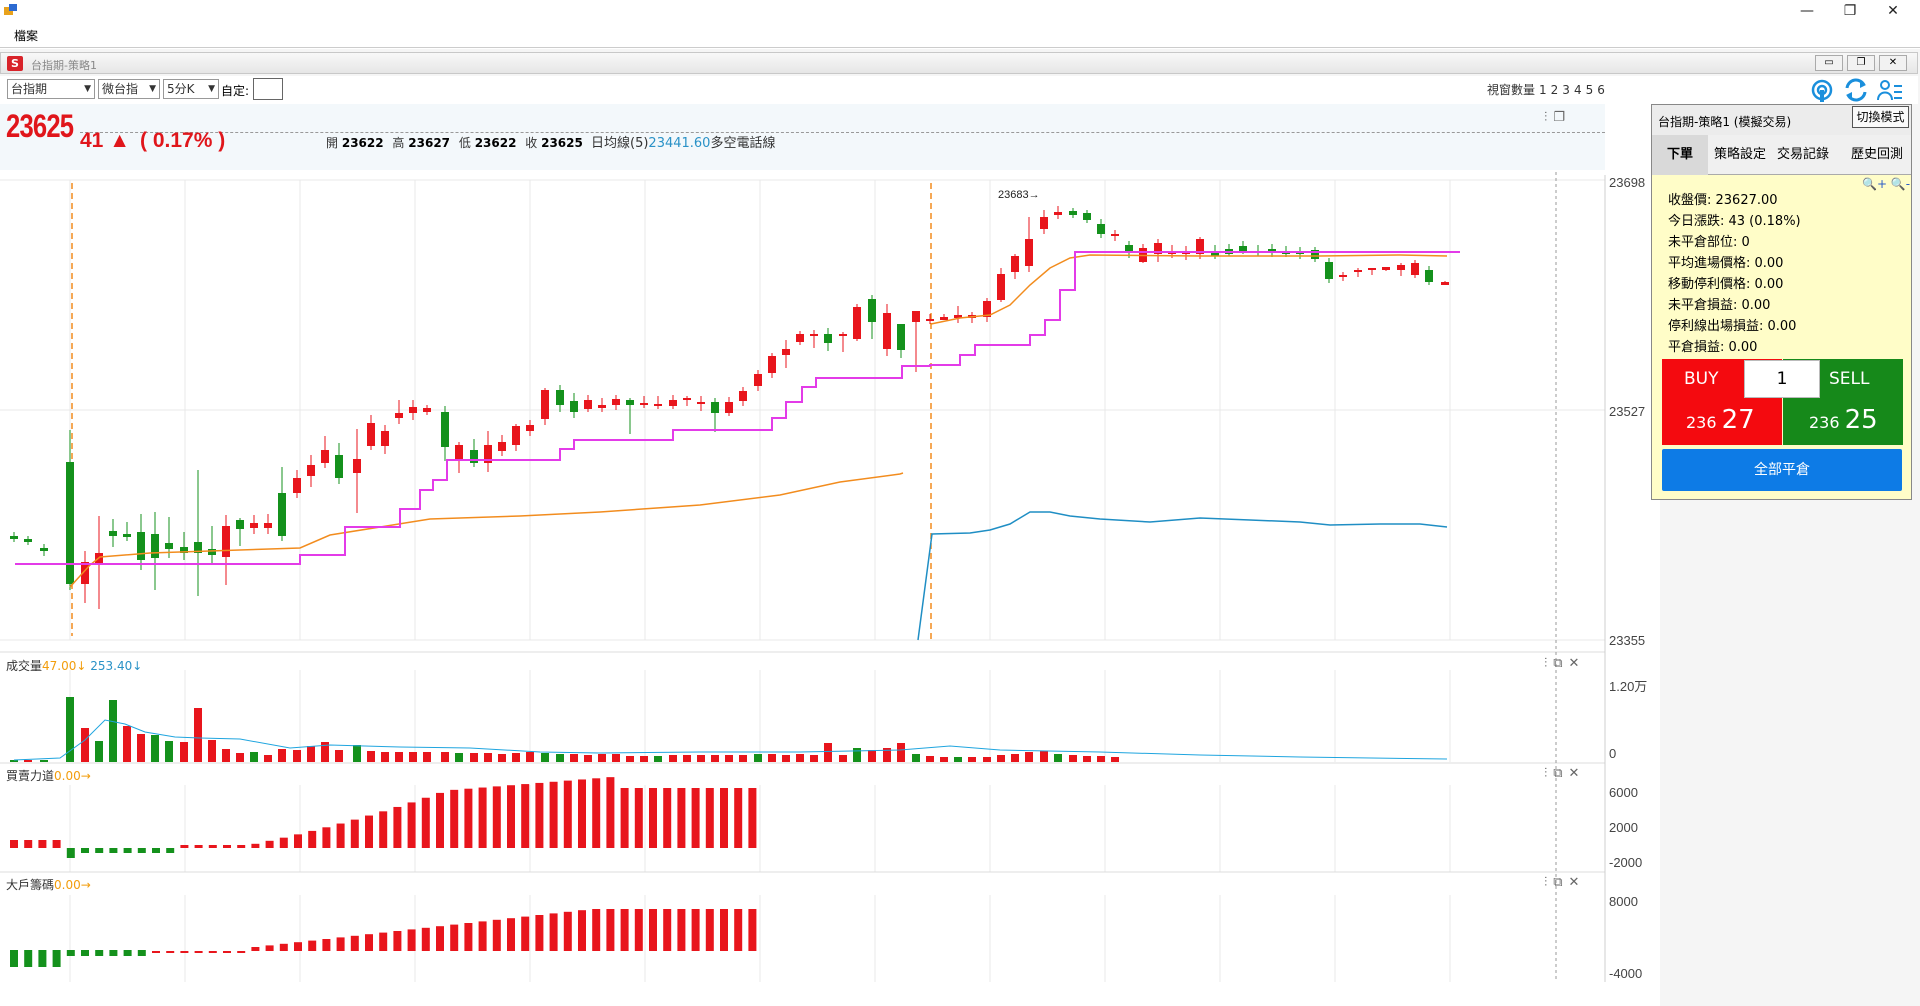  Describe the element at coordinates (1782, 379) in the screenshot. I see `quantity-input: 1` at that location.